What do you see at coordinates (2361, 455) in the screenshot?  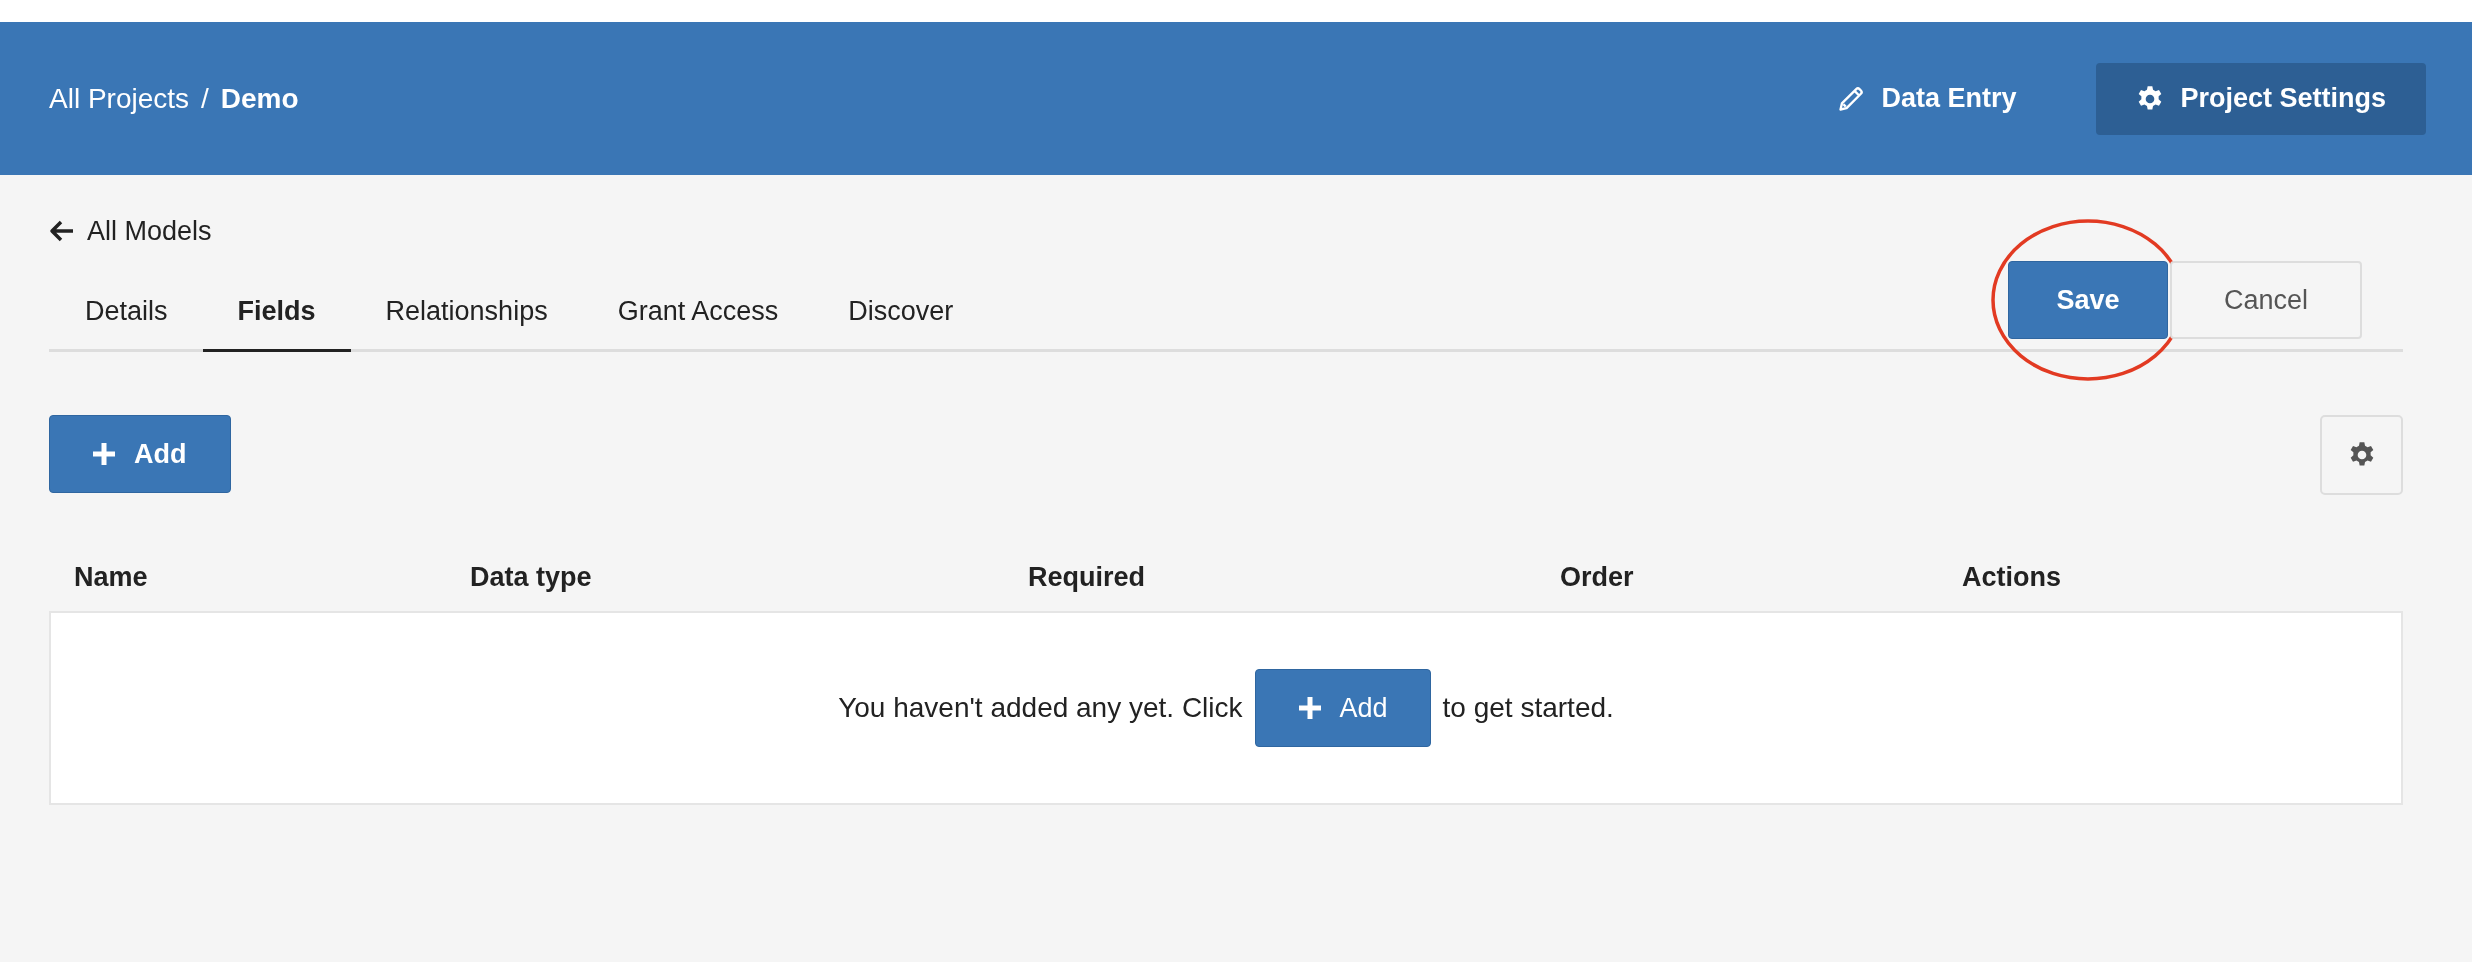 I see `settings-button` at bounding box center [2361, 455].